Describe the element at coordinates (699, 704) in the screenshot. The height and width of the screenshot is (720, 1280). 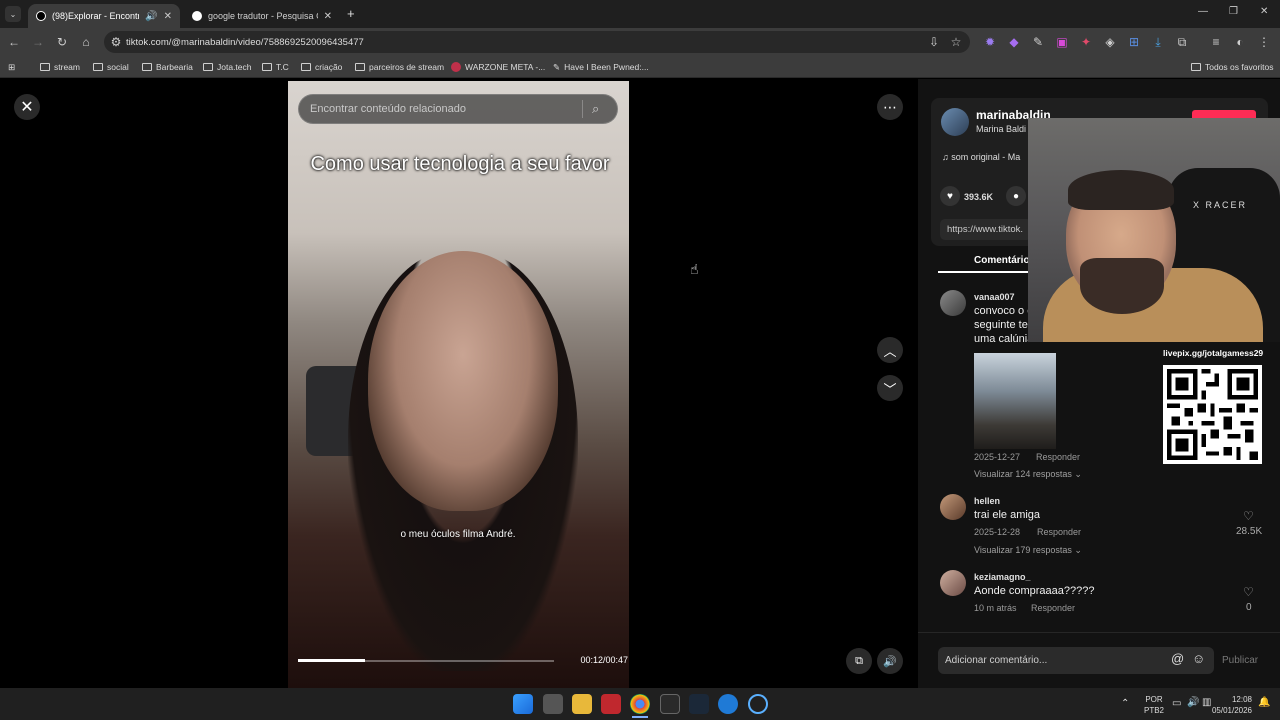
I see `steam-icon` at that location.